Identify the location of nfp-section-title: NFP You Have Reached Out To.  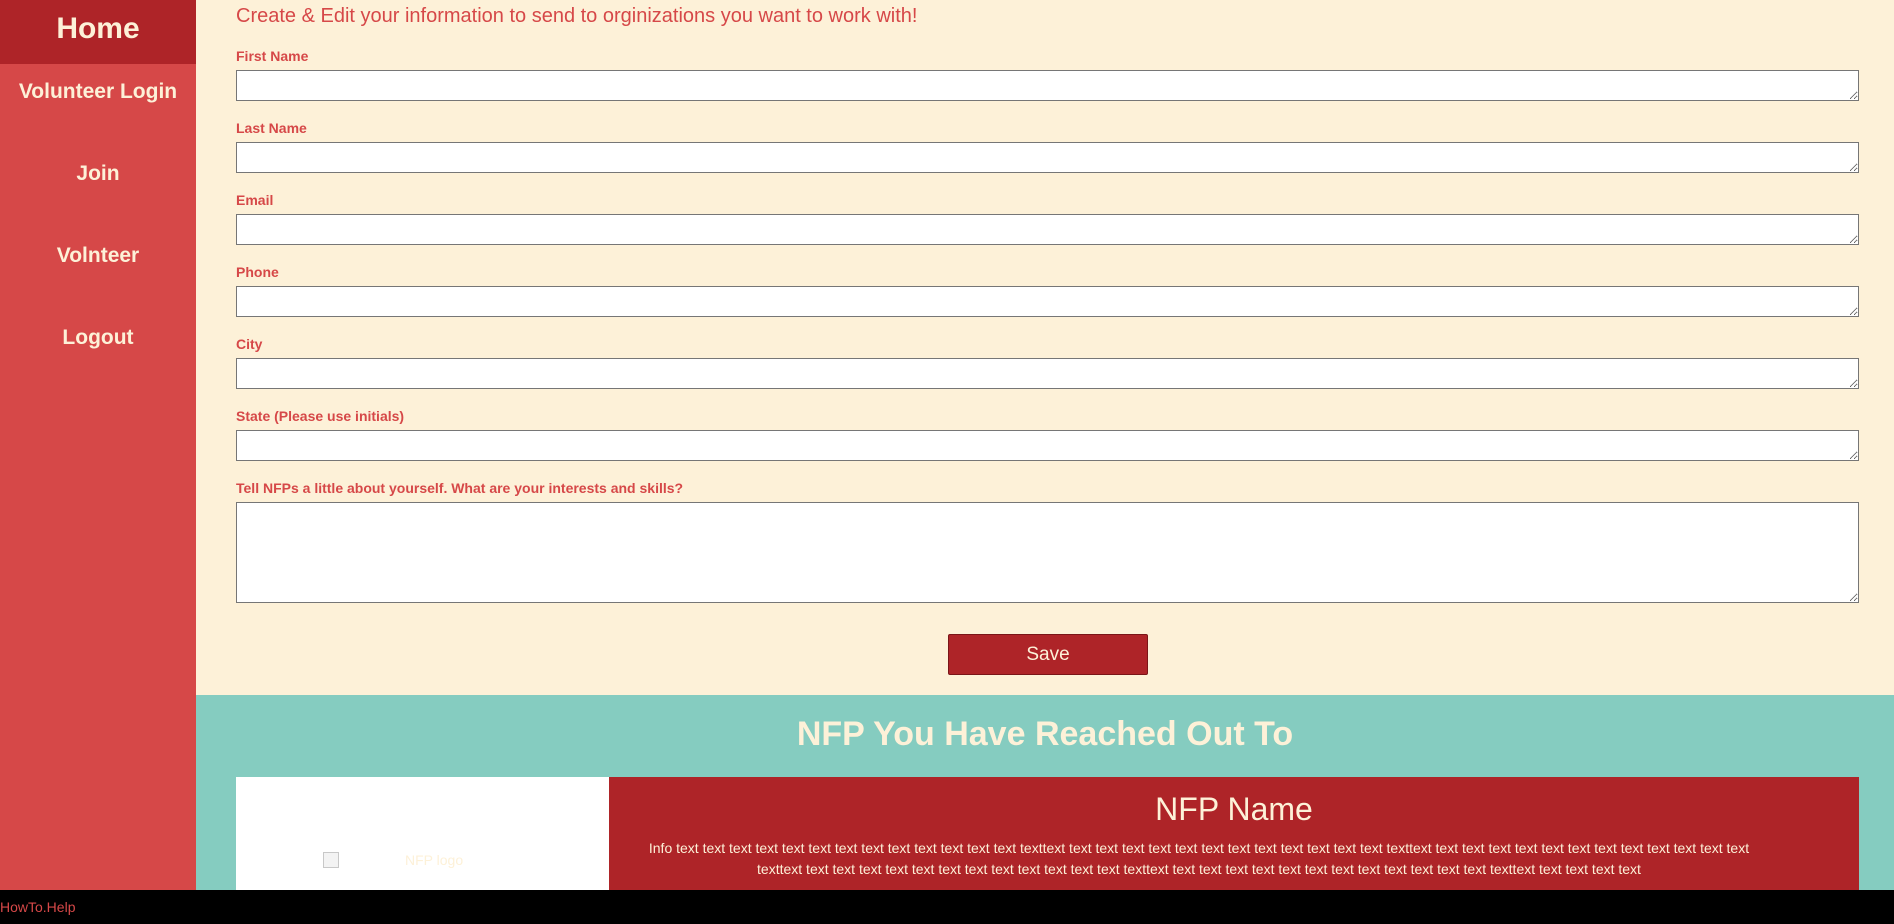
(1045, 734).